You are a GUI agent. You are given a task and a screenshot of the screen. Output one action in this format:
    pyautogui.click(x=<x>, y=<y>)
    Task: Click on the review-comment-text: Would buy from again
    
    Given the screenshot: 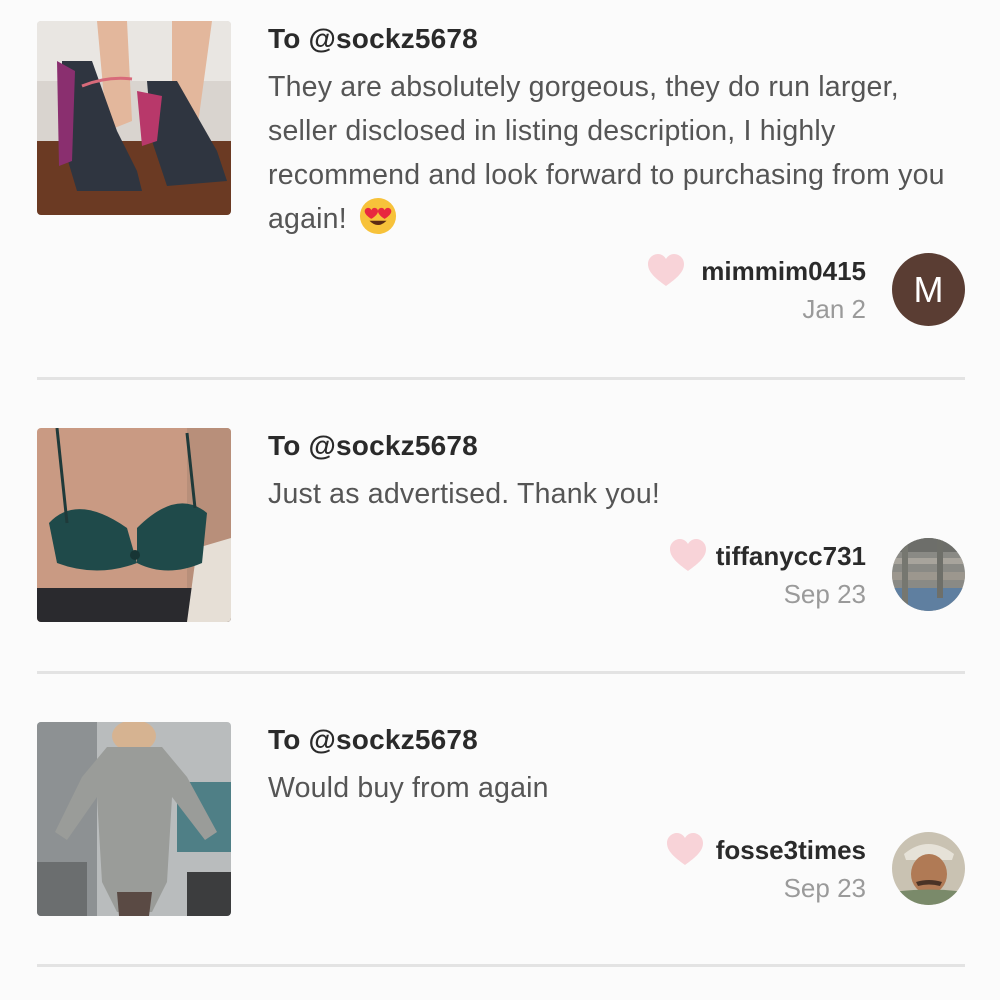 What is the action you would take?
    pyautogui.click(x=408, y=788)
    